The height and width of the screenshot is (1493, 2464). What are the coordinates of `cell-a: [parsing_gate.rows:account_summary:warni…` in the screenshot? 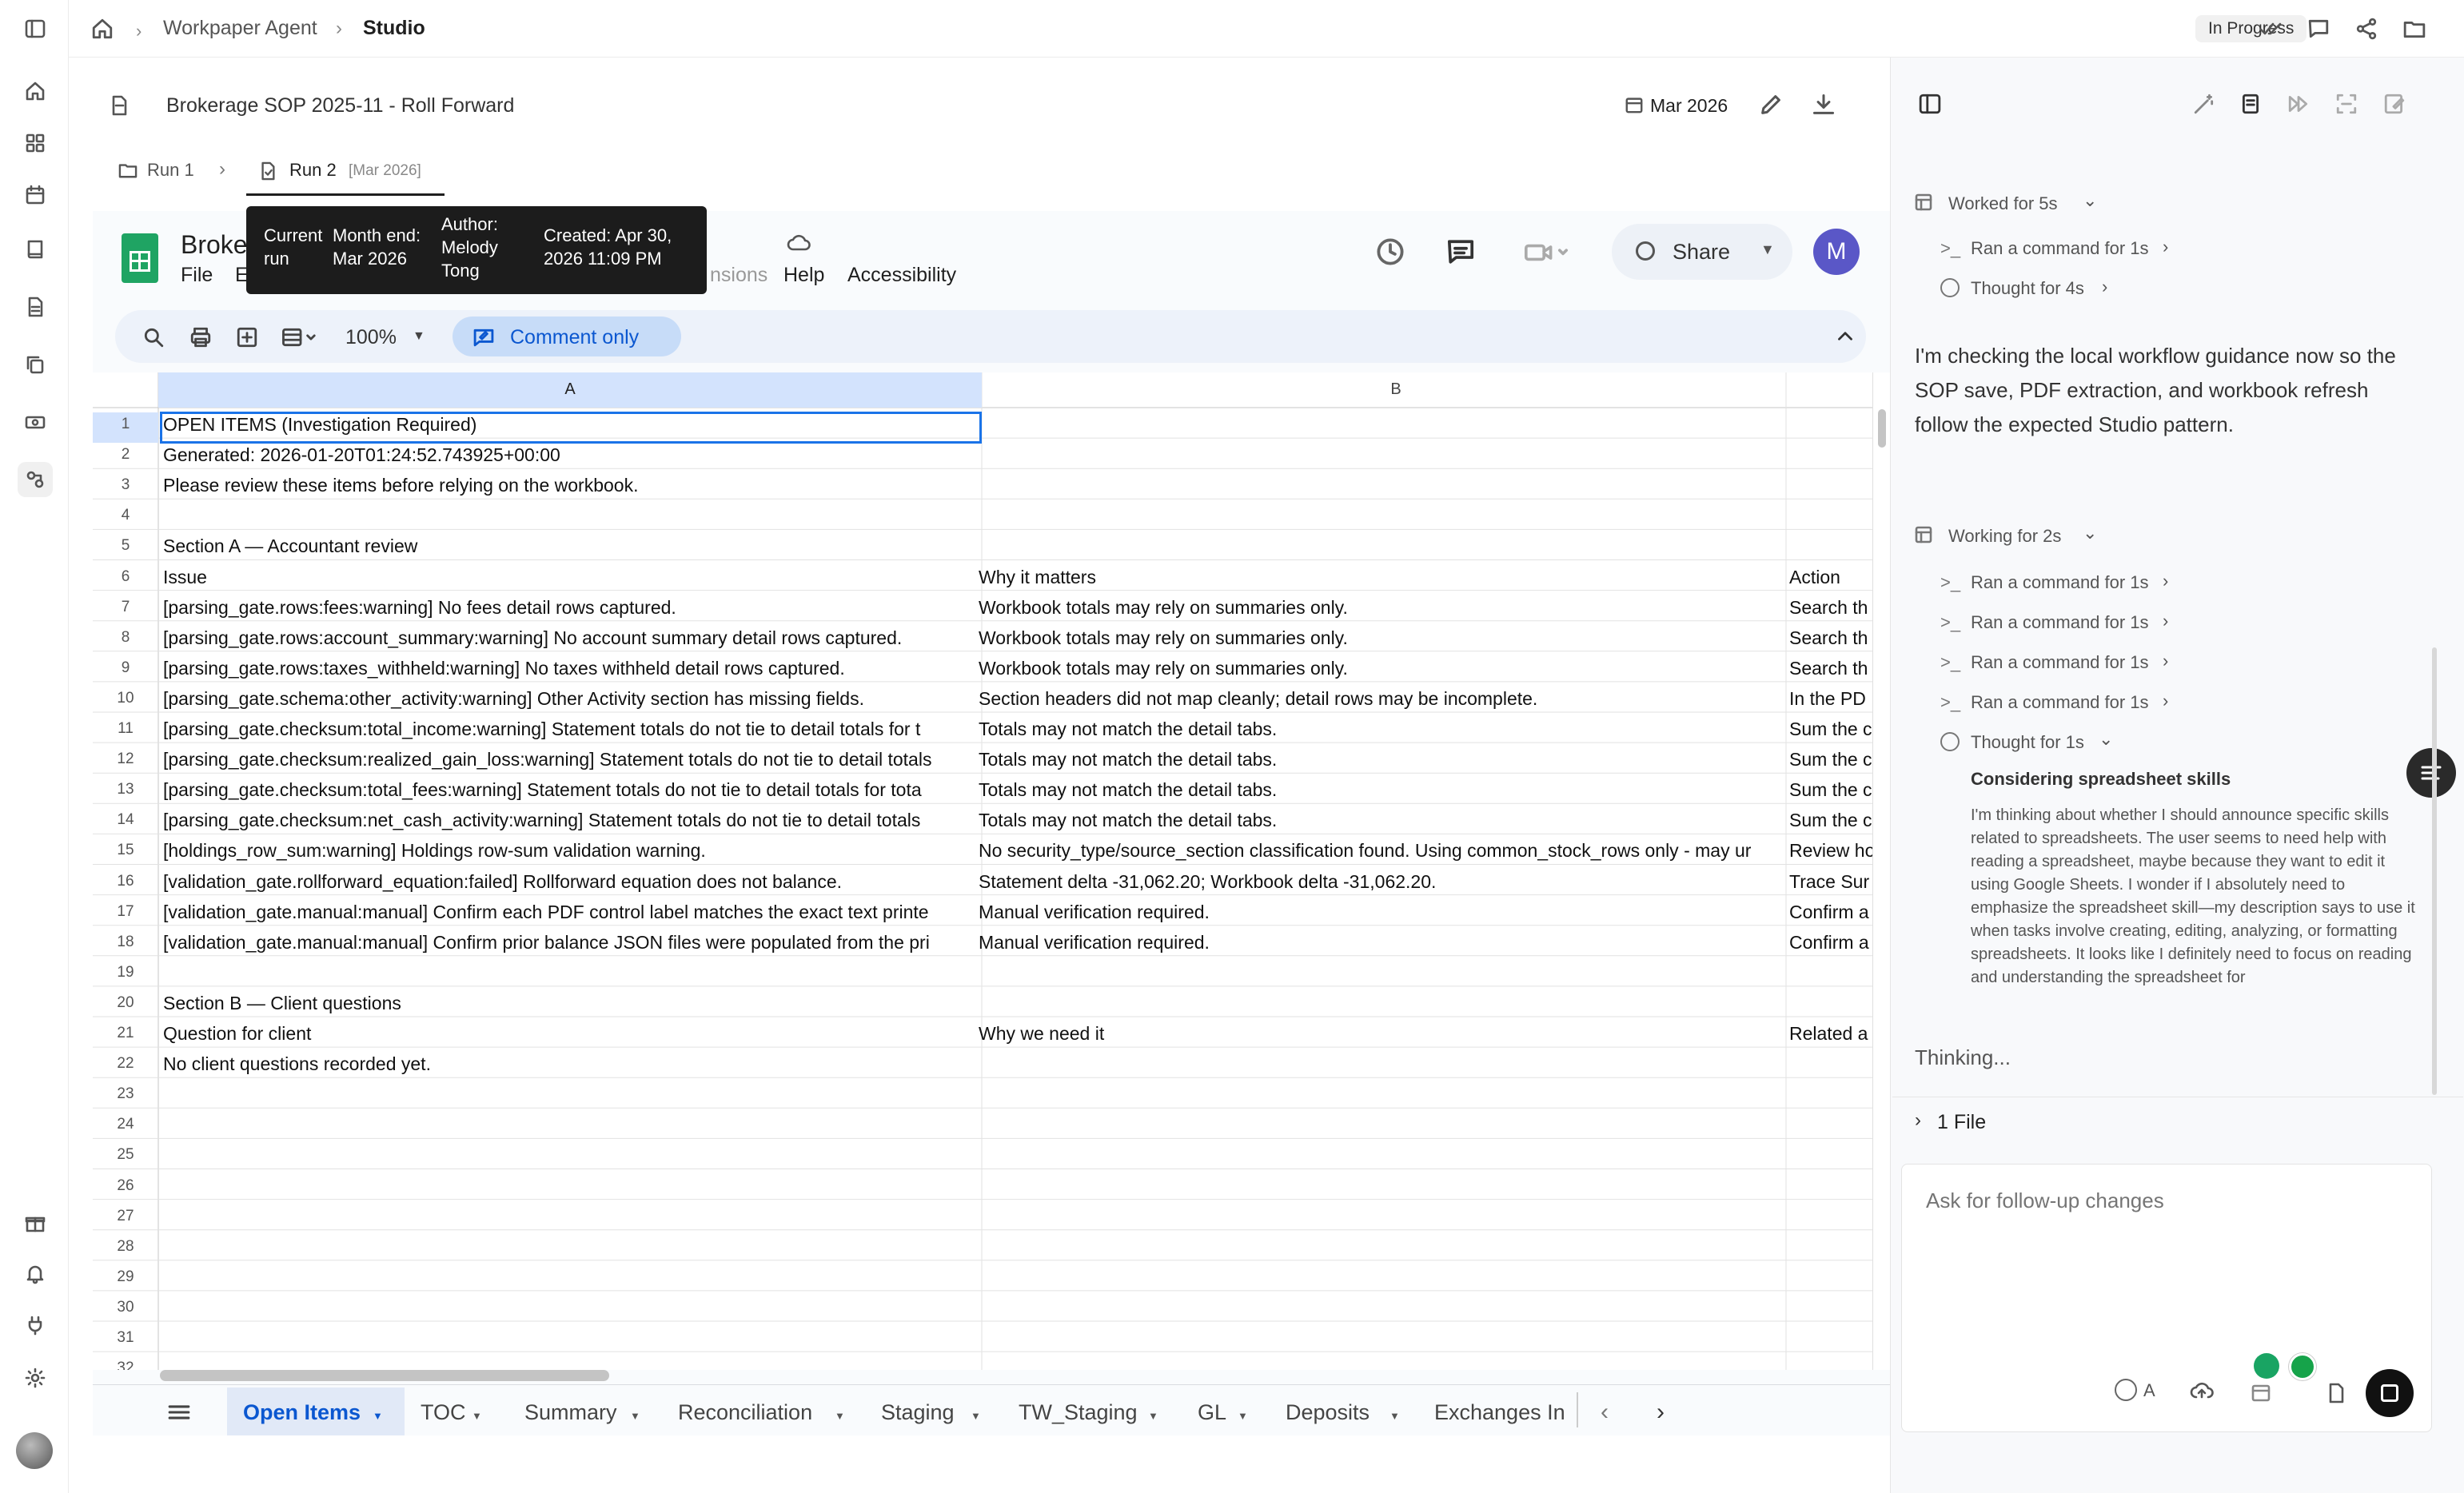 It's located at (570, 638).